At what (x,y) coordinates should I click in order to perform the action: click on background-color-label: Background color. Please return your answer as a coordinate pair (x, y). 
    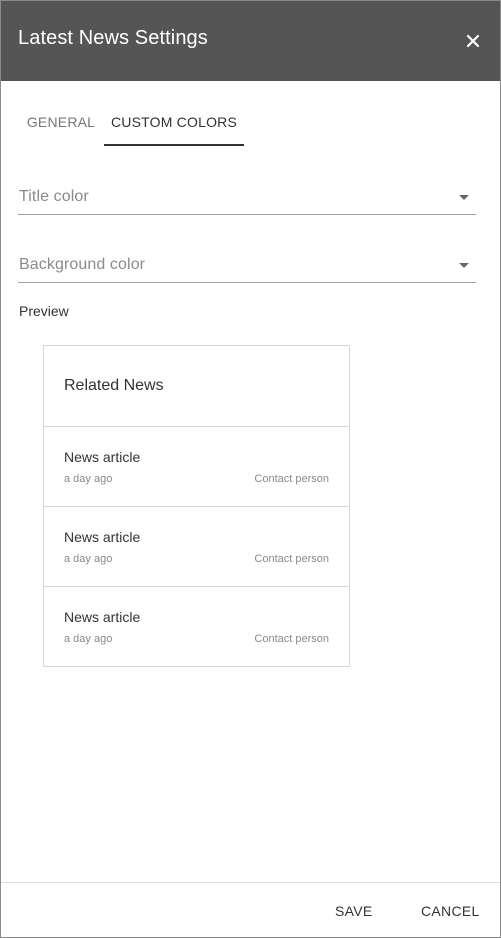
    Looking at the image, I should click on (82, 264).